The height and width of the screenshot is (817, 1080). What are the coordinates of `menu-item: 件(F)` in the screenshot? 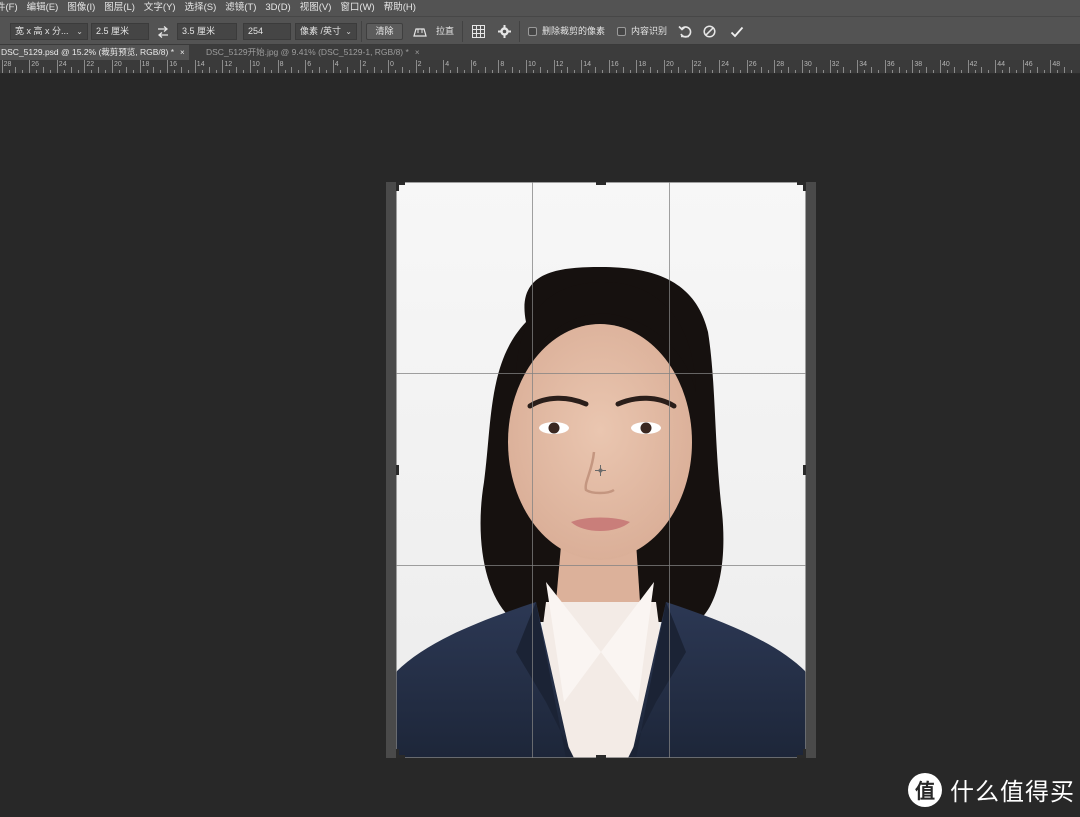 It's located at (9, 8).